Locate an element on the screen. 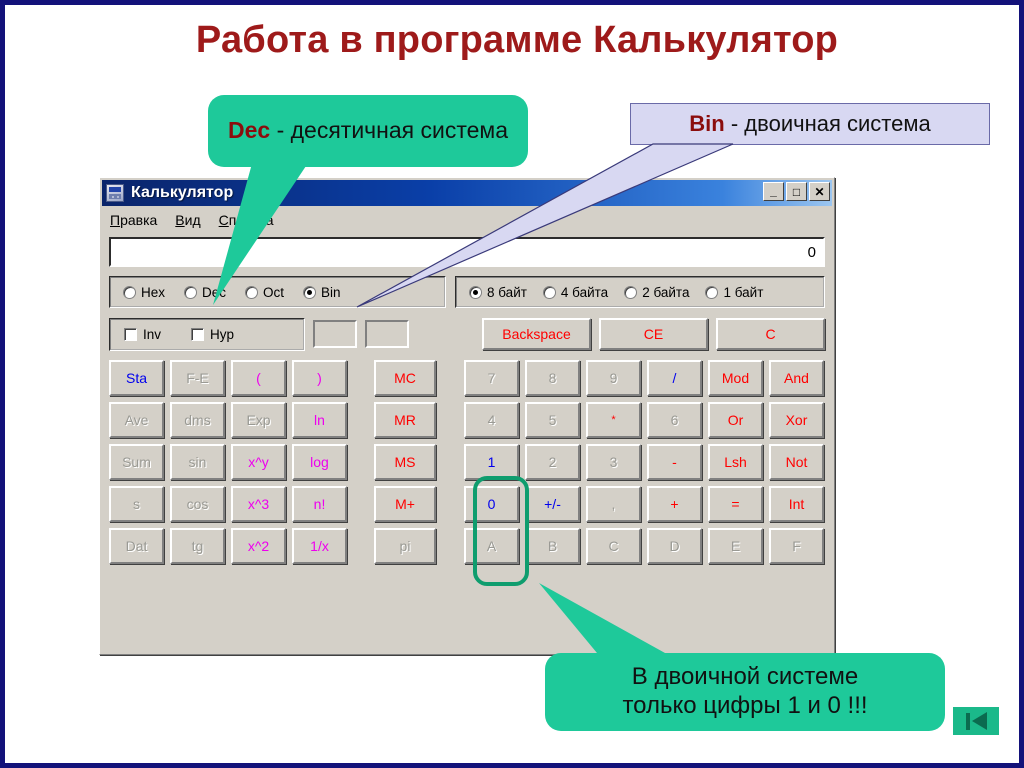 The image size is (1024, 768). key-label: x^y is located at coordinates (258, 462).